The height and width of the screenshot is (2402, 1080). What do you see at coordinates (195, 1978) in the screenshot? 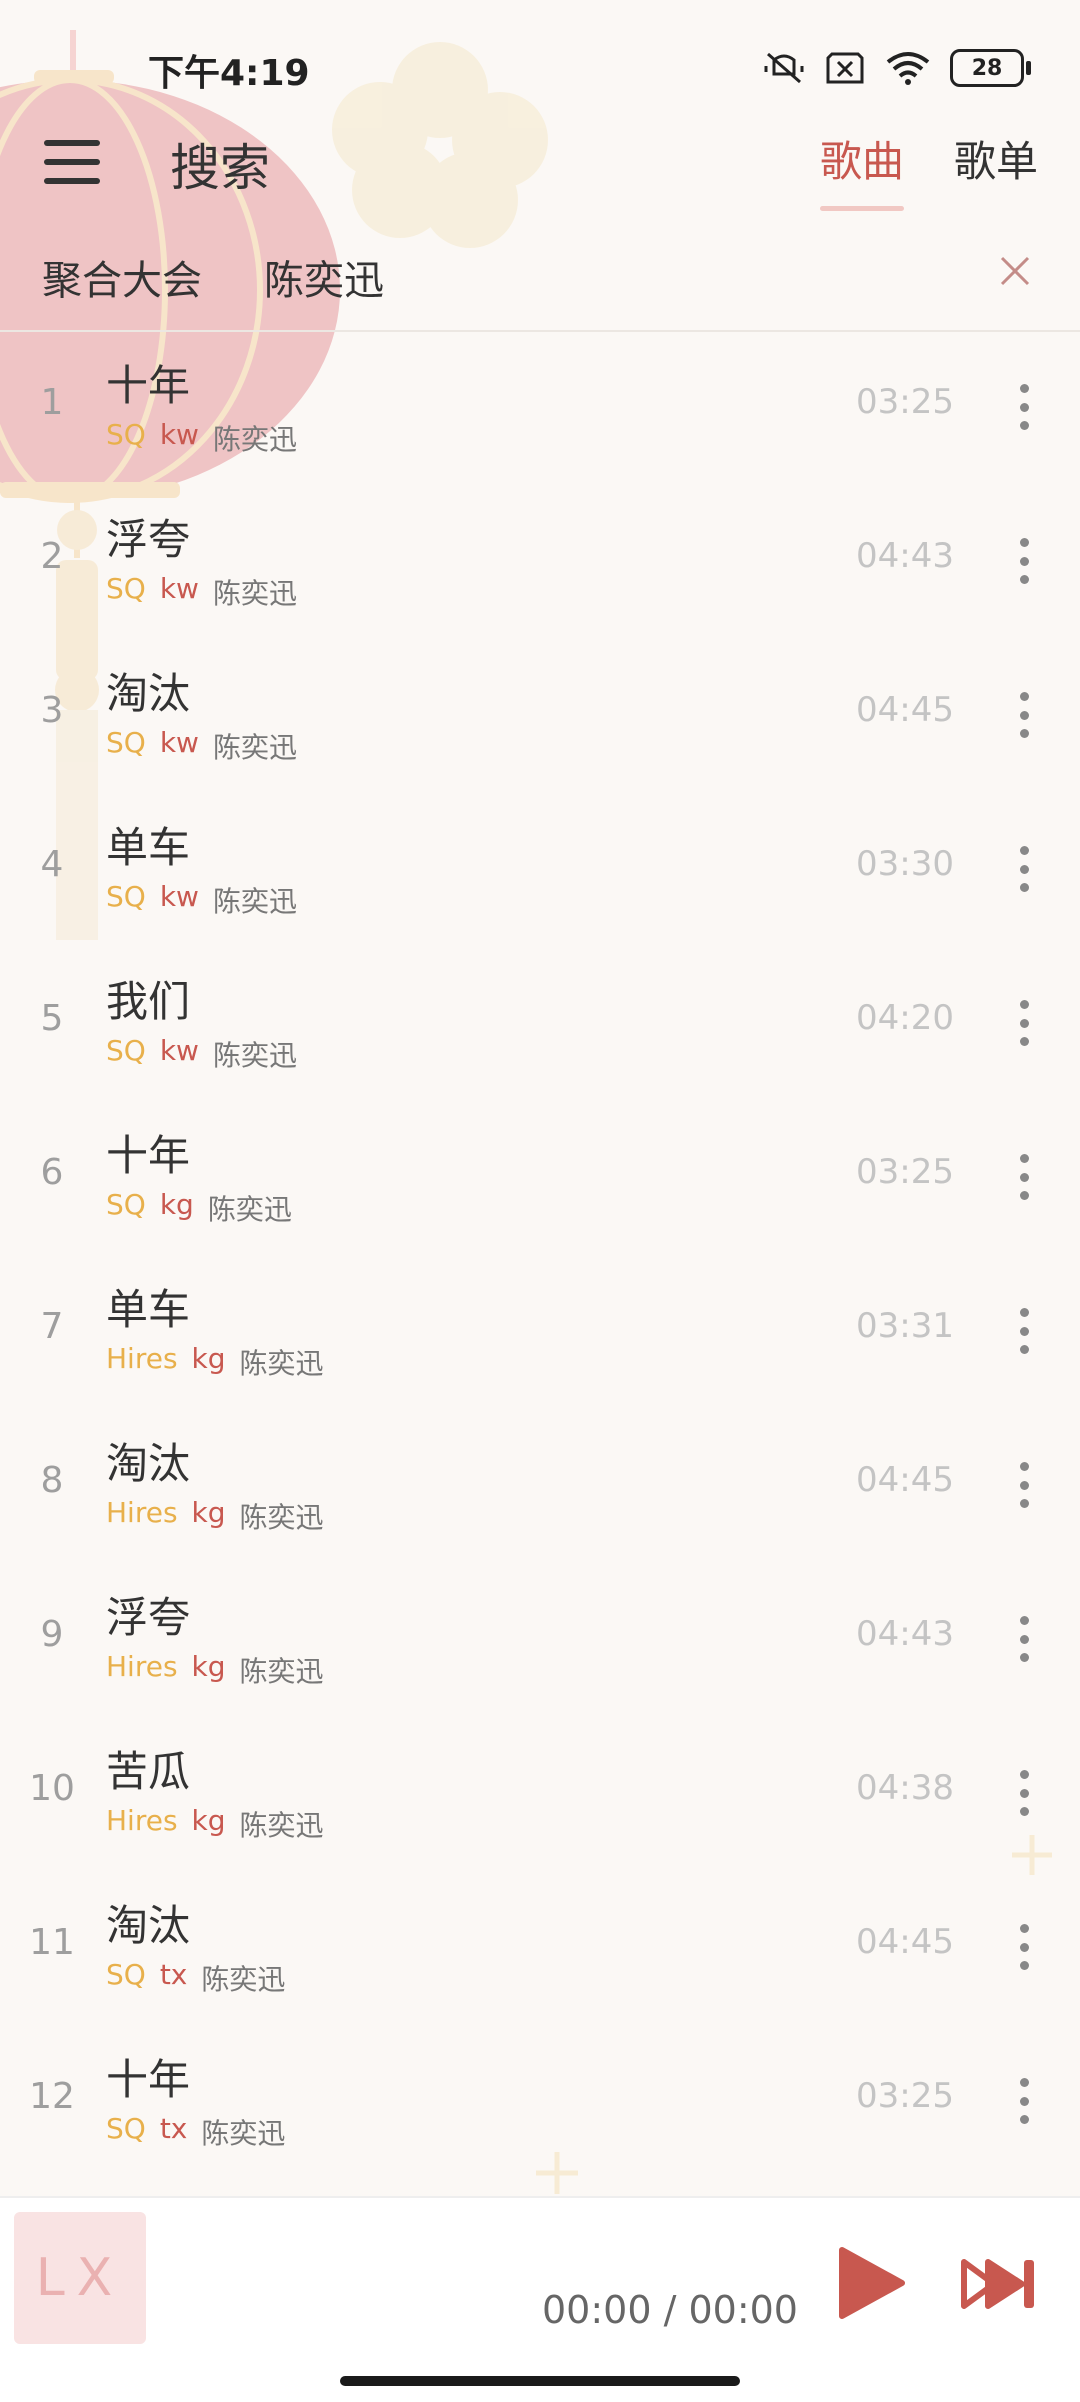
I see `song-meta: SQ tx 陈奕迅` at bounding box center [195, 1978].